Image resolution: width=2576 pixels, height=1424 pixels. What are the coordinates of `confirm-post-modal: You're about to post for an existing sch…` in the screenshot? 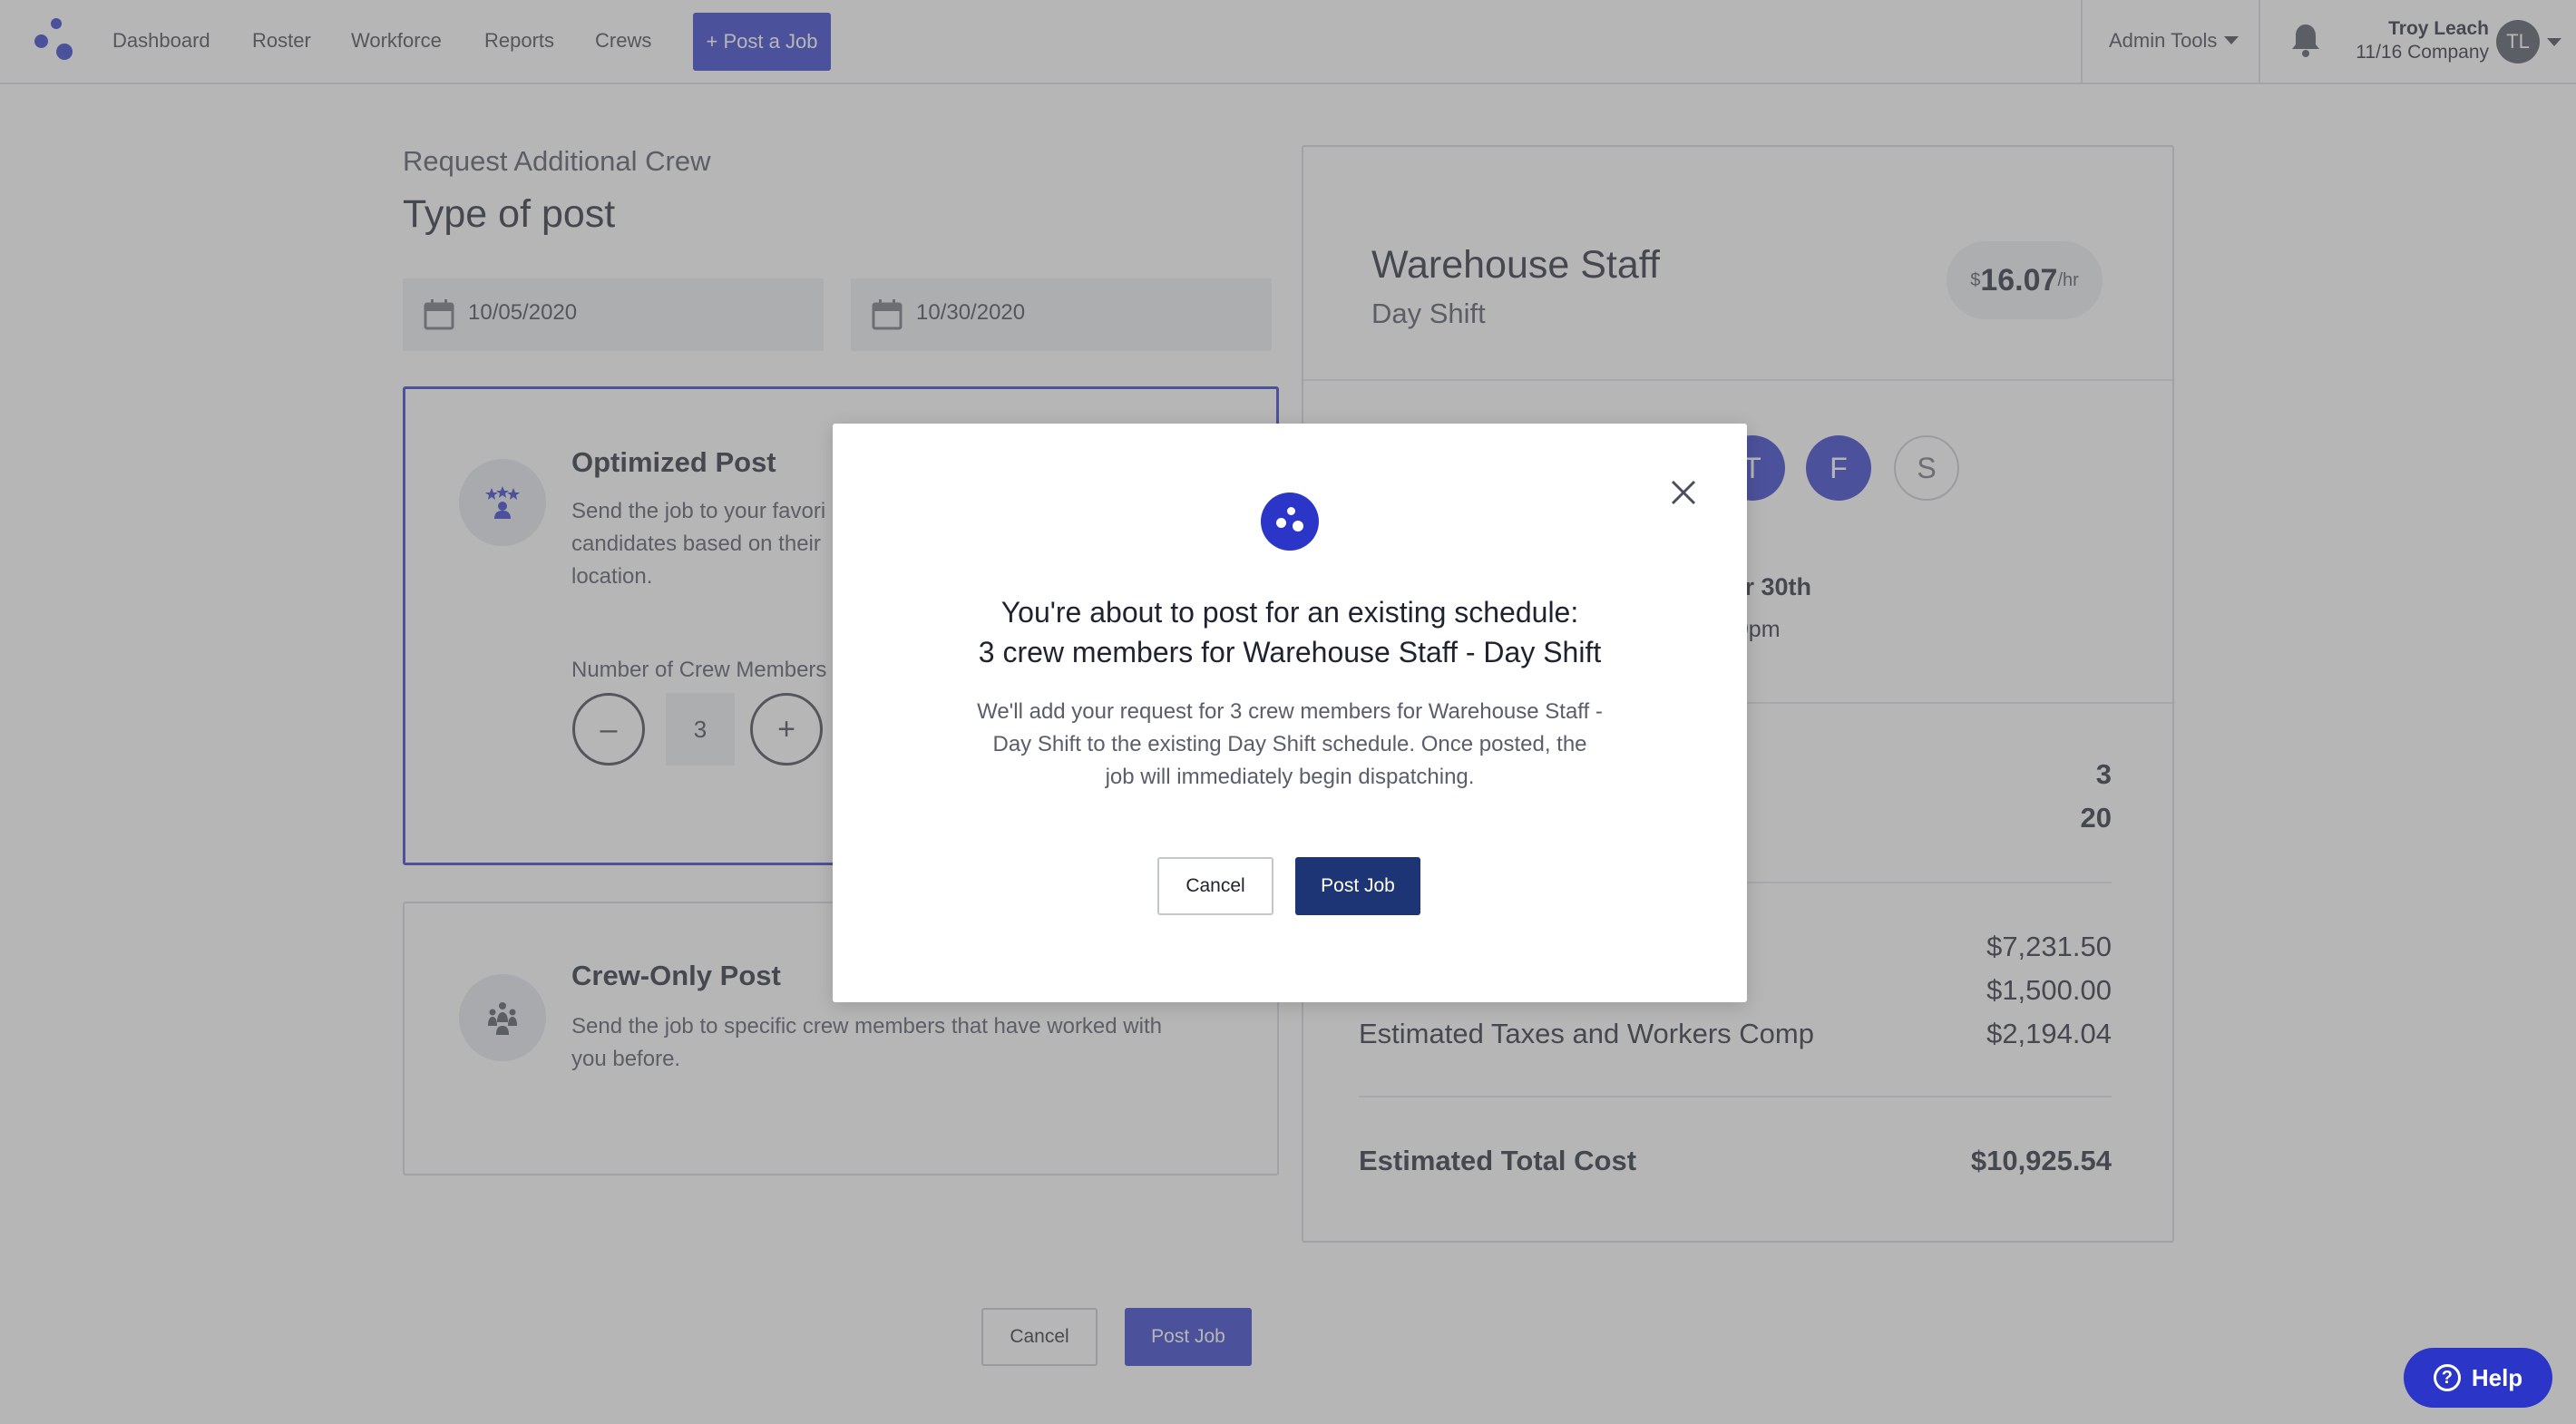 It's located at (1290, 713).